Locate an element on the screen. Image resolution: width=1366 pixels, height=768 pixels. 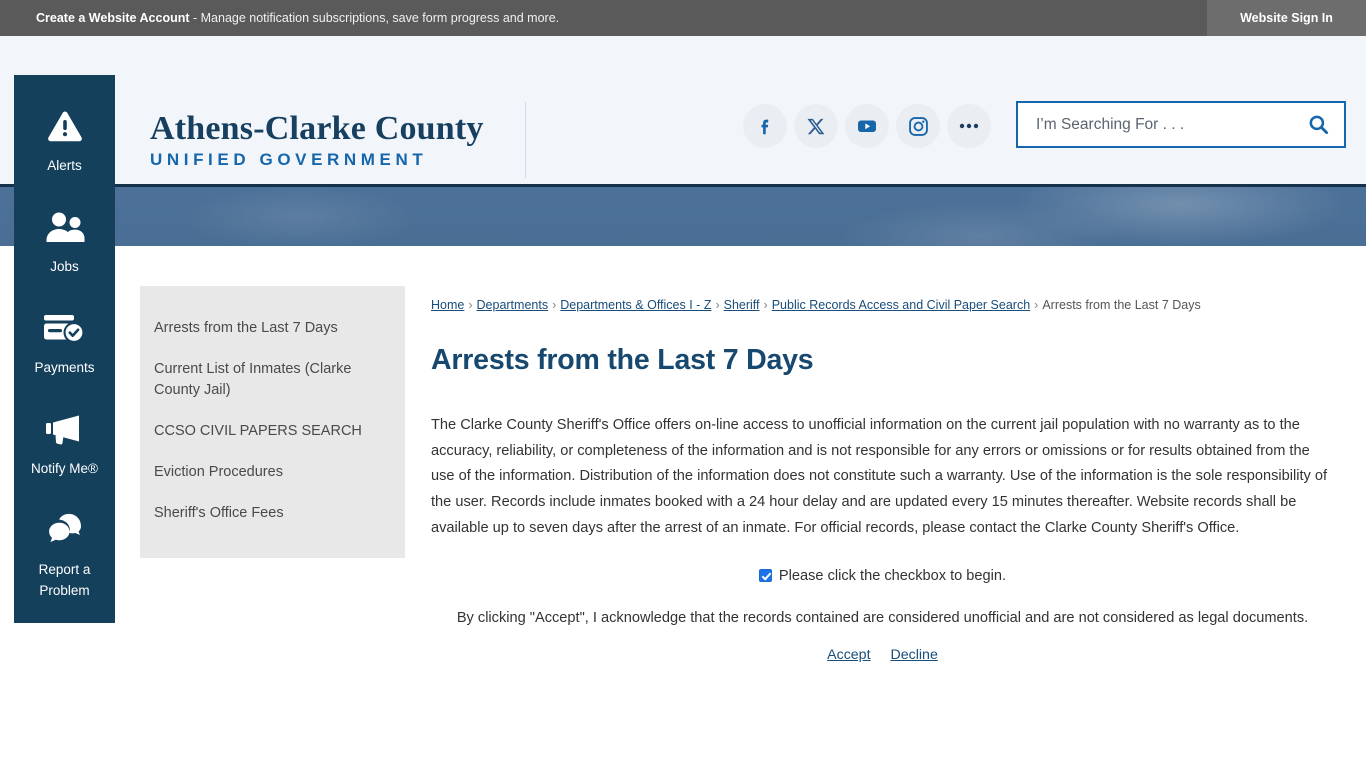
logo-title: Athens-Clarke County is located at coordinates (317, 128).